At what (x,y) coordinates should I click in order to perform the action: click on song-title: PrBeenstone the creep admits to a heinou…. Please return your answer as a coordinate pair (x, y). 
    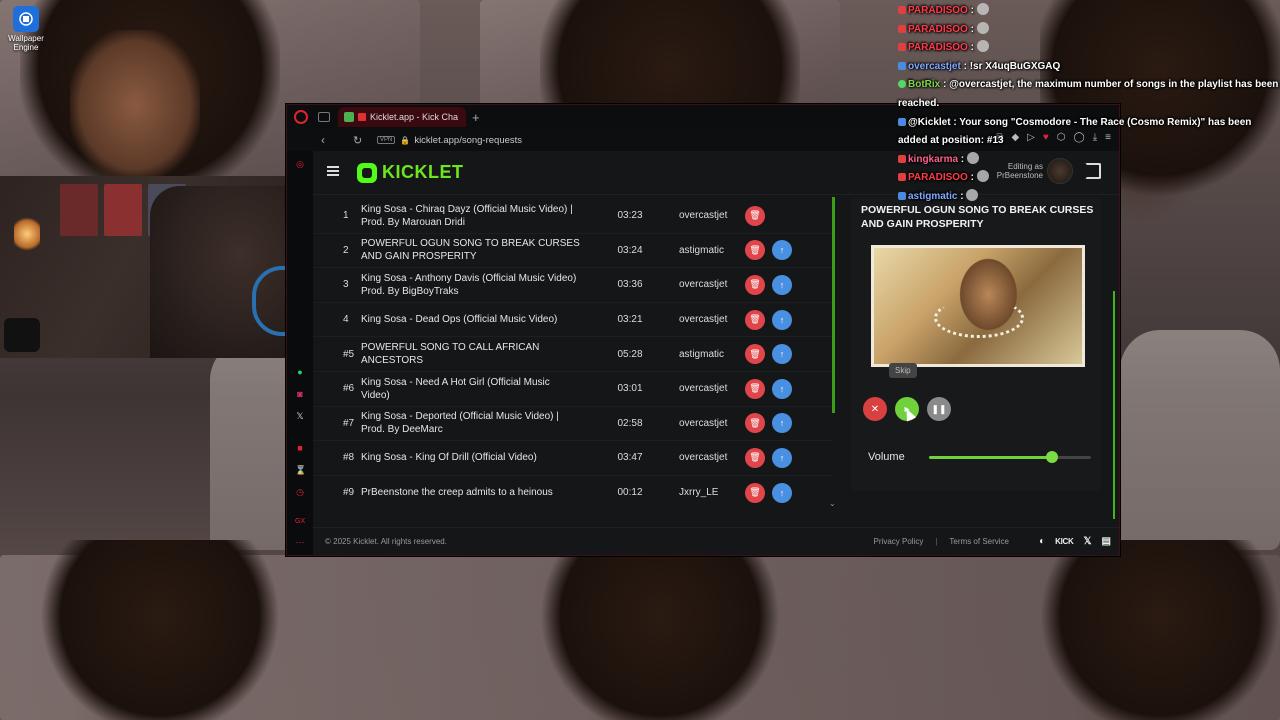
    Looking at the image, I should click on (457, 493).